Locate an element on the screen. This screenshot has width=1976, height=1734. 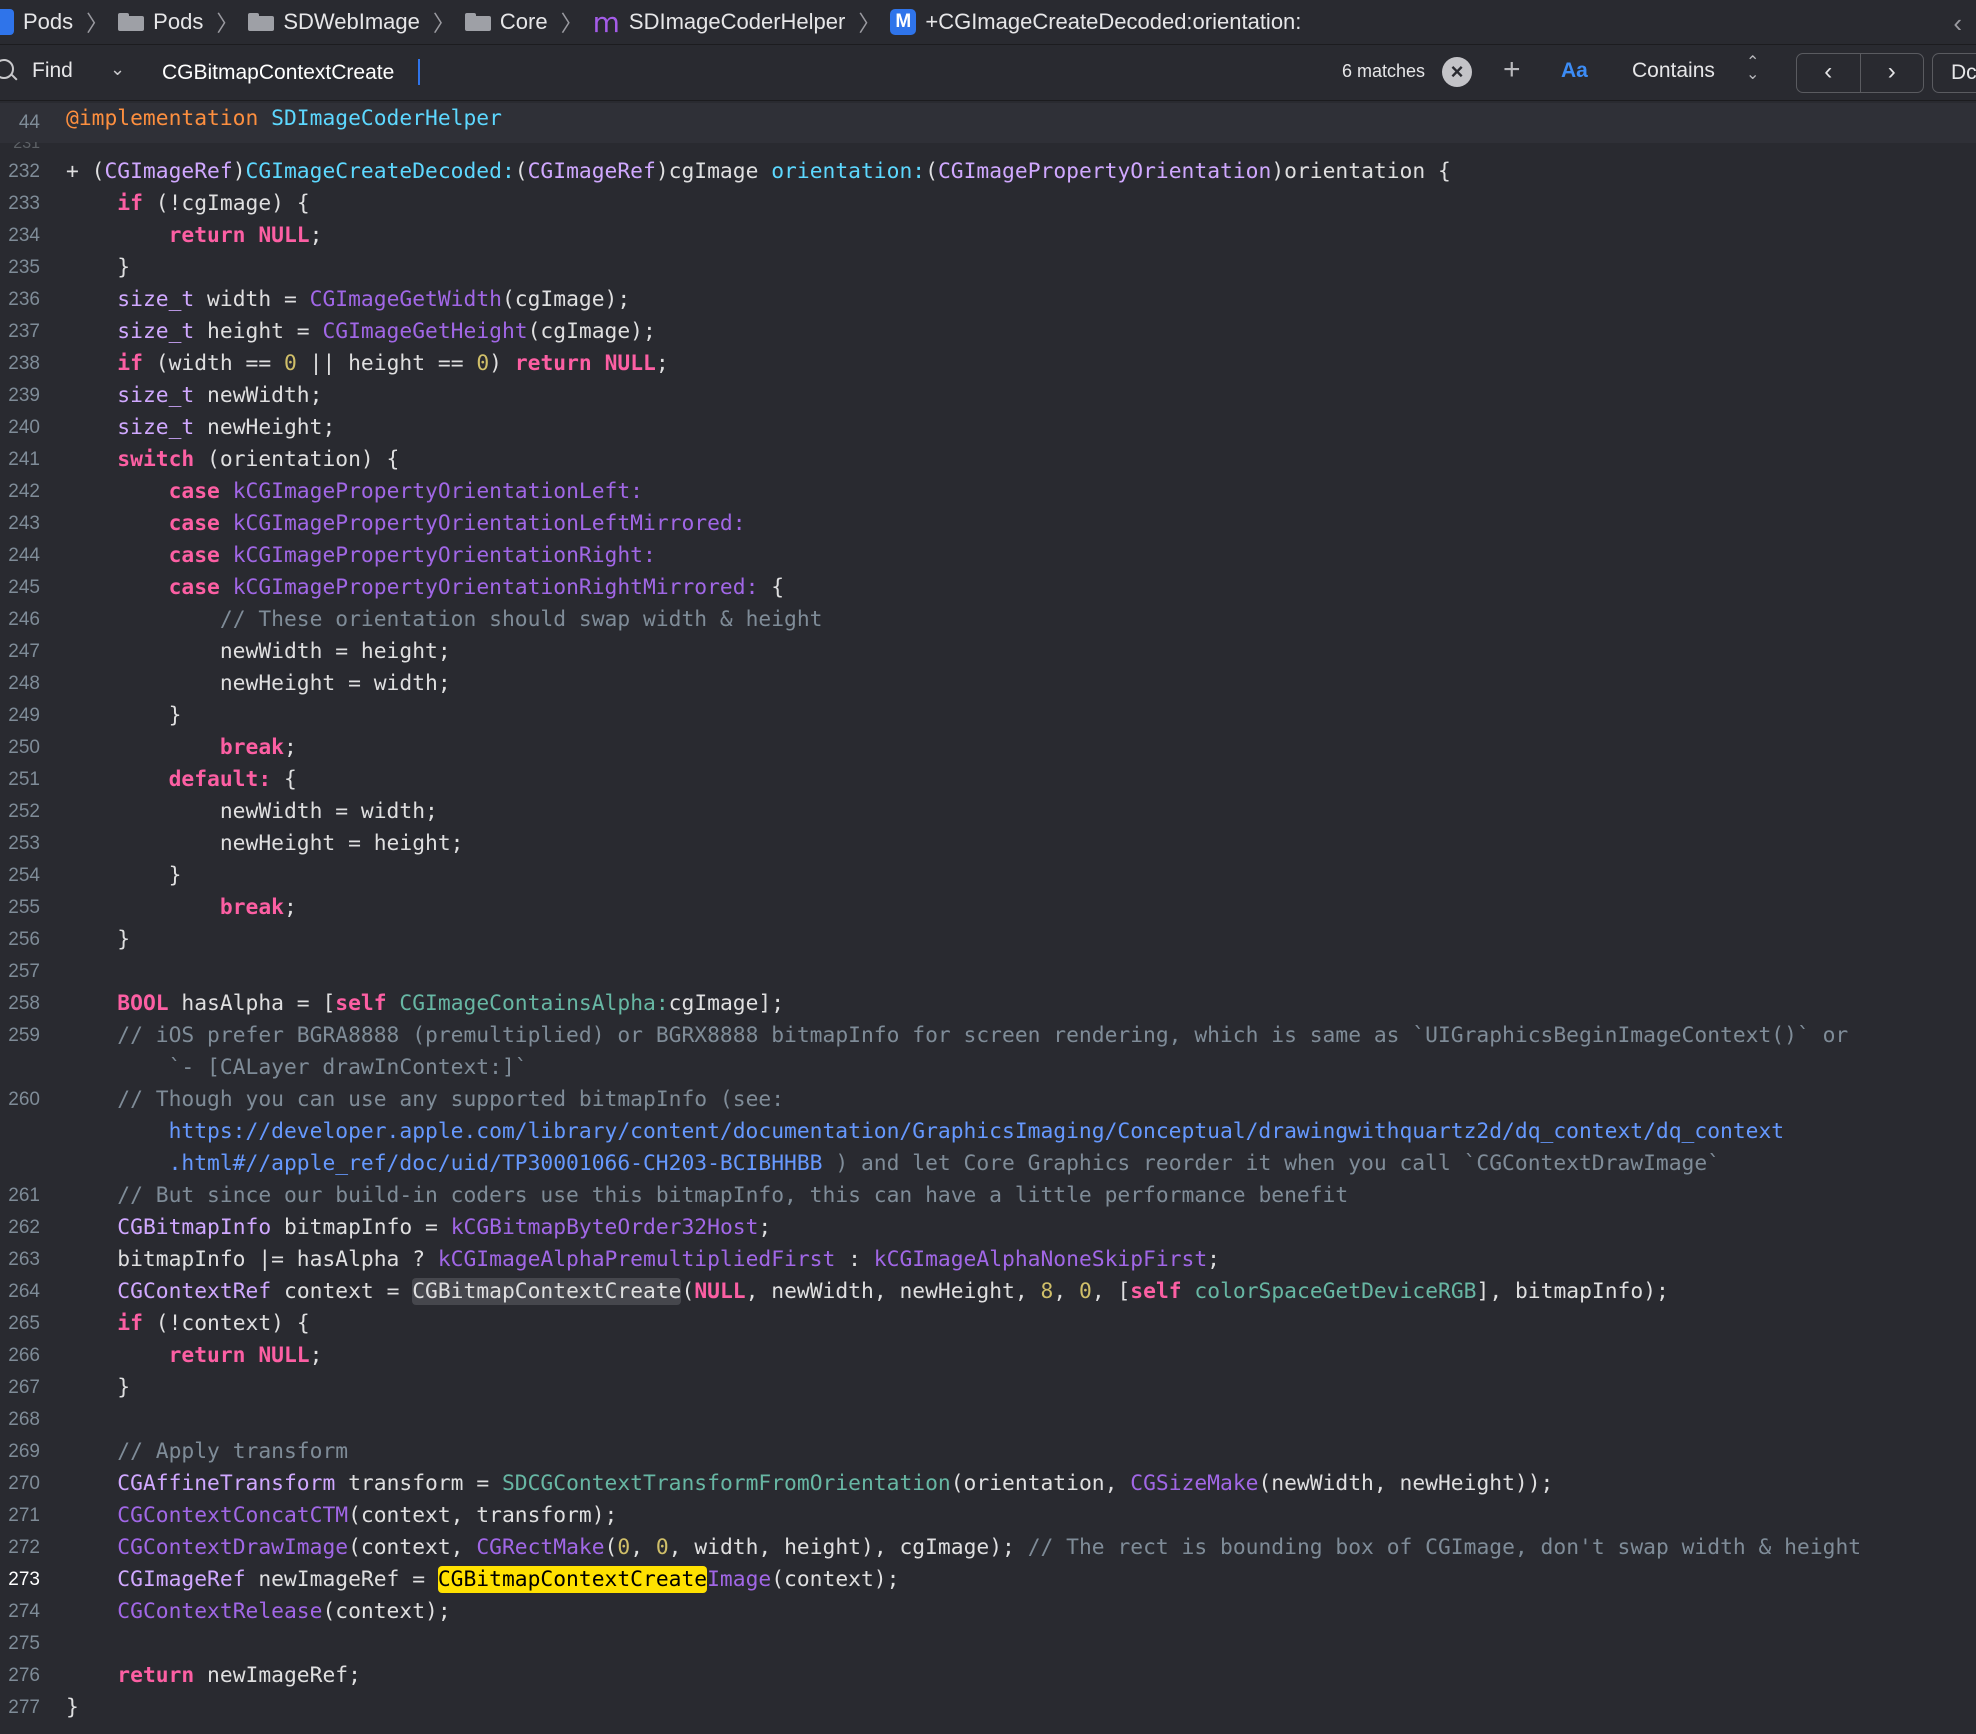
code-line: 265 if (!context) { is located at coordinates (988, 1324).